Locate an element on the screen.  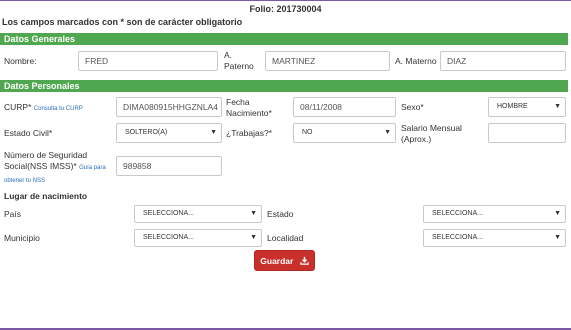
paterno-label-line1: A. is located at coordinates (228, 55).